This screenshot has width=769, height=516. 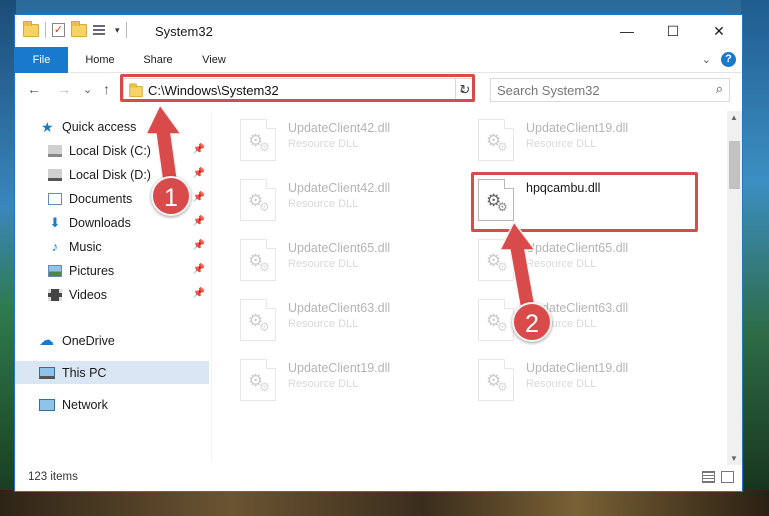 I want to click on new-folder-icon, so click(x=79, y=28).